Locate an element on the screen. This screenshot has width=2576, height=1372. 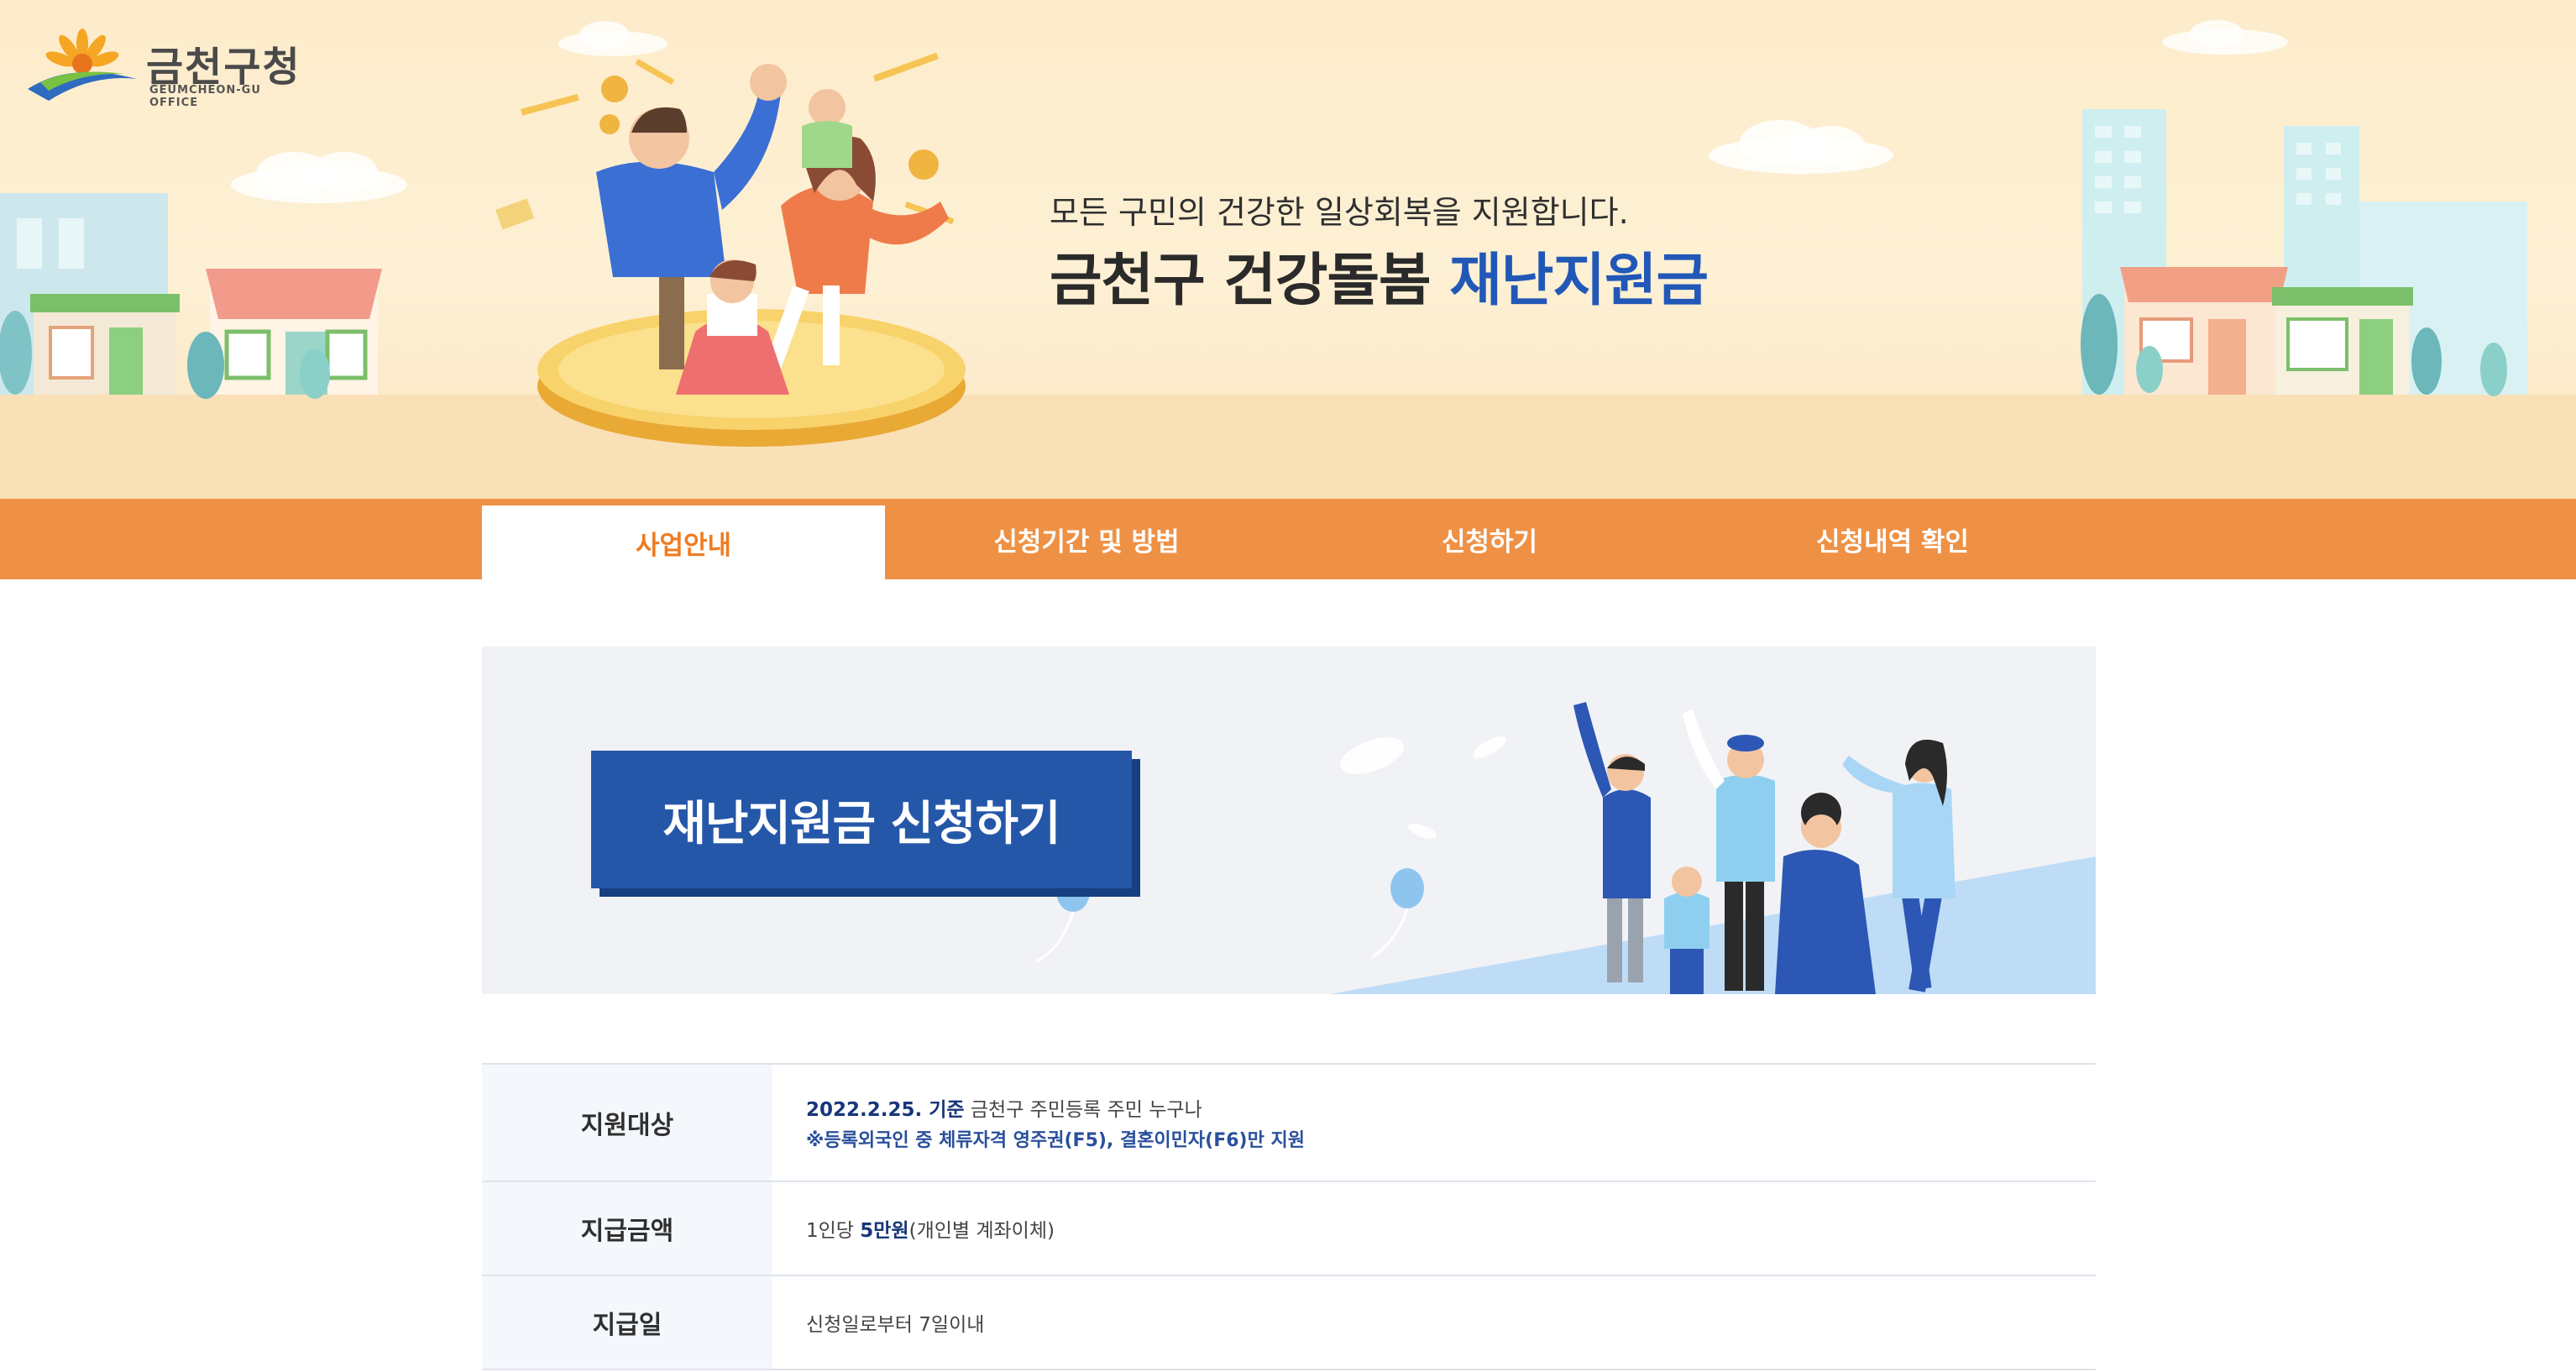
town-left-illustration is located at coordinates (191, 296).